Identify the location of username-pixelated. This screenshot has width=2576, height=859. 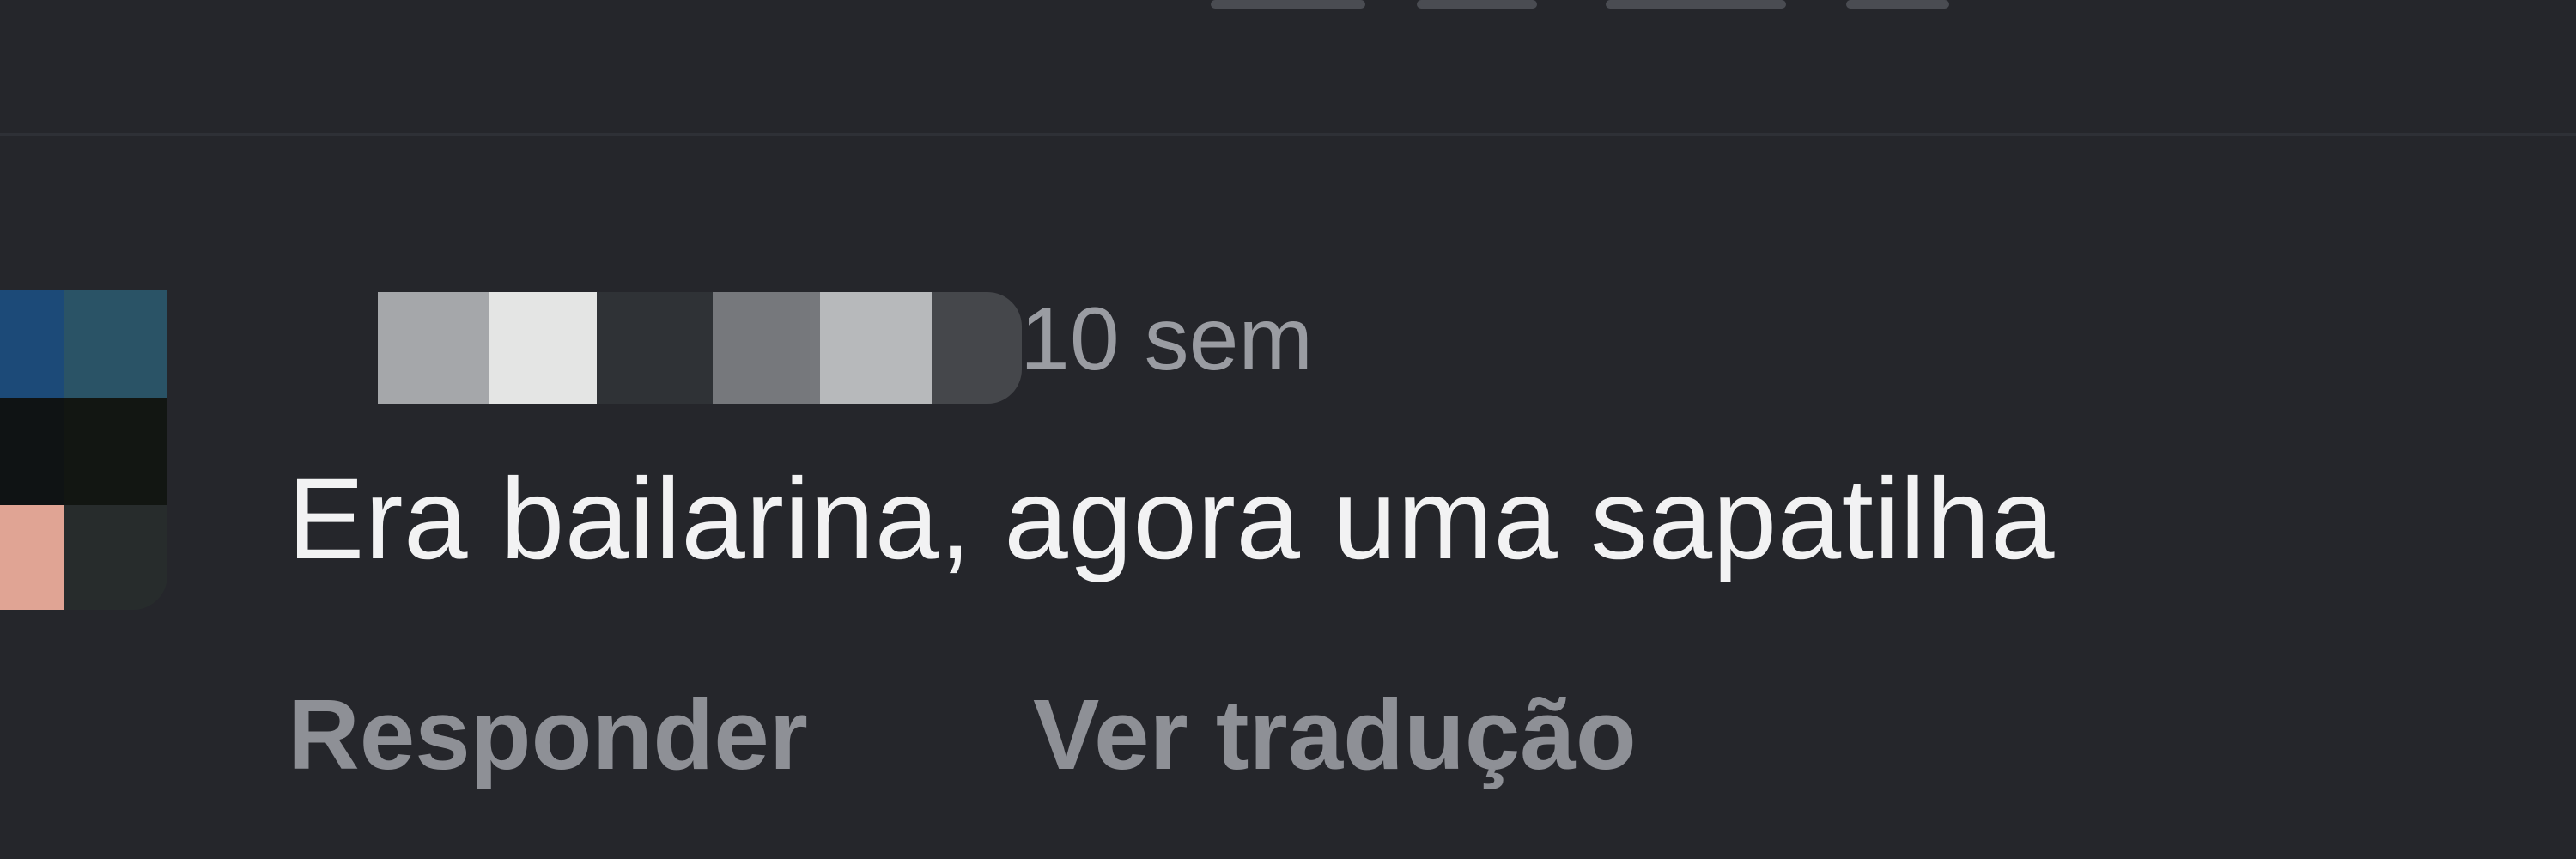
(700, 348).